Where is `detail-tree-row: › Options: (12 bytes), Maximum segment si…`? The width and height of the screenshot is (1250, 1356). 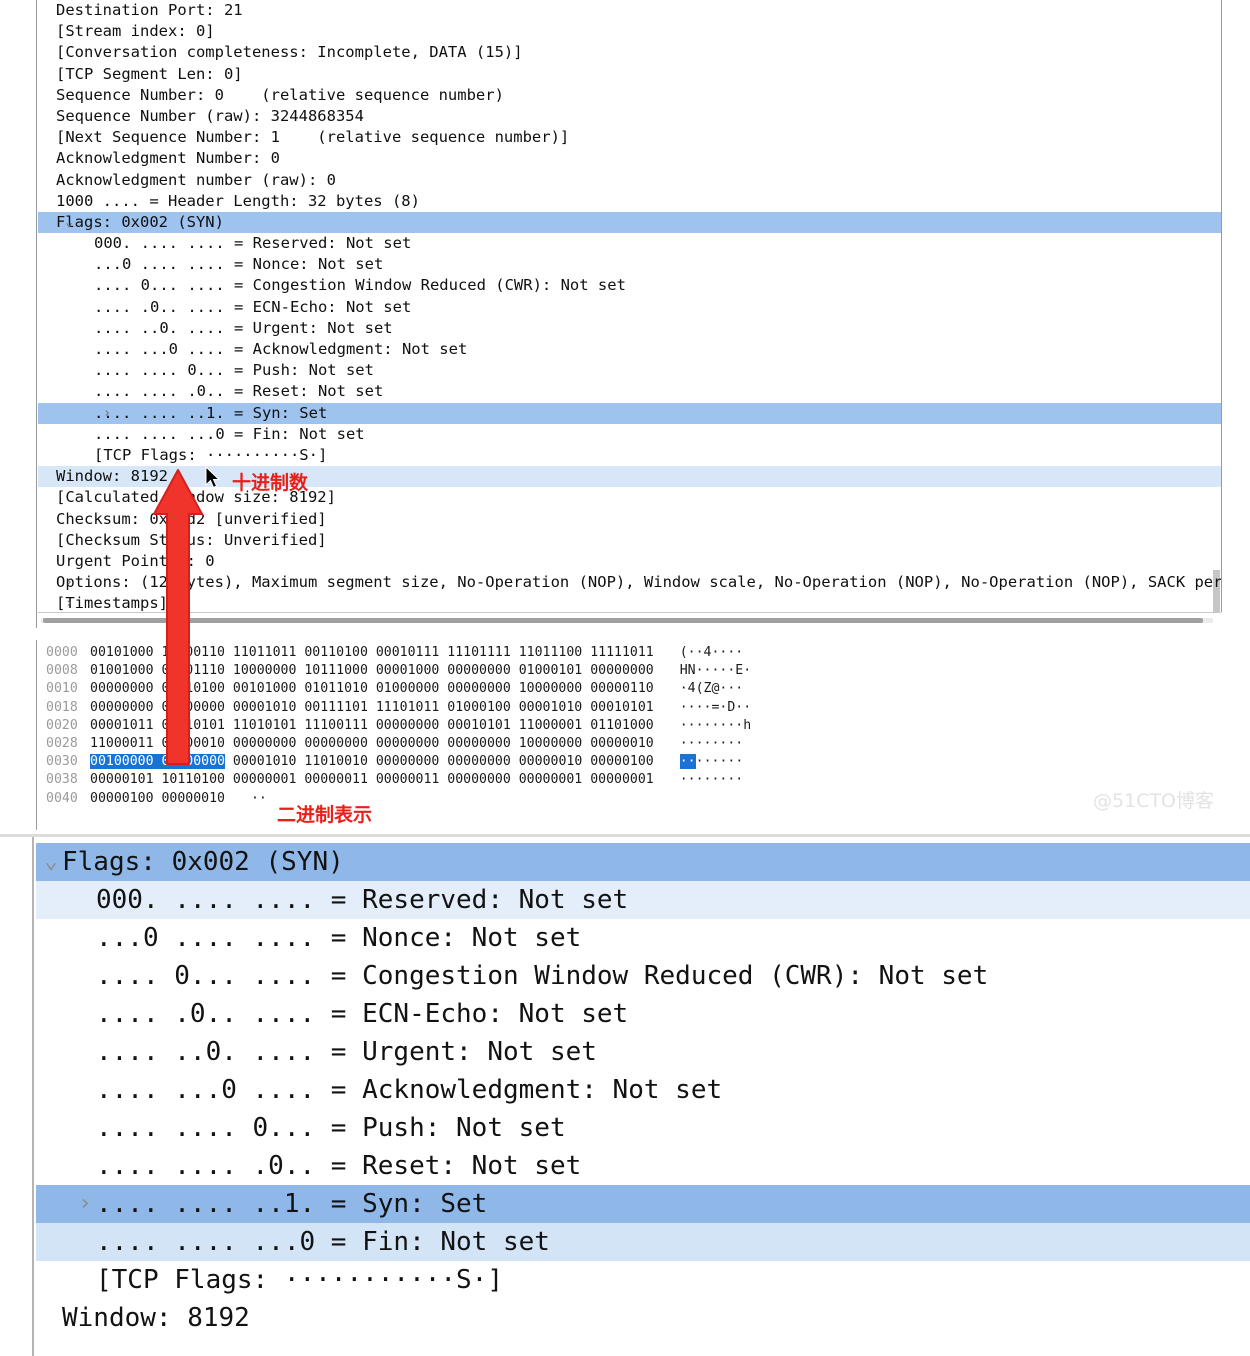 detail-tree-row: › Options: (12 bytes), Maximum segment si… is located at coordinates (629, 582).